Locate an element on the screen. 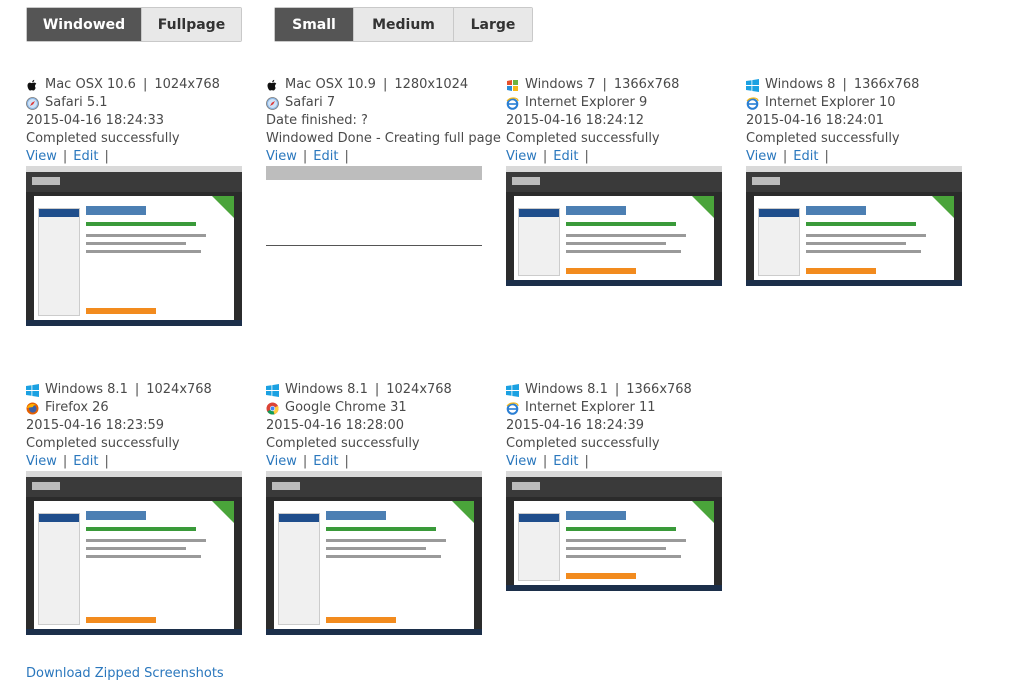 This screenshot has height=685, width=1012. browser-row: Internet Explorer 10 is located at coordinates (855, 103).